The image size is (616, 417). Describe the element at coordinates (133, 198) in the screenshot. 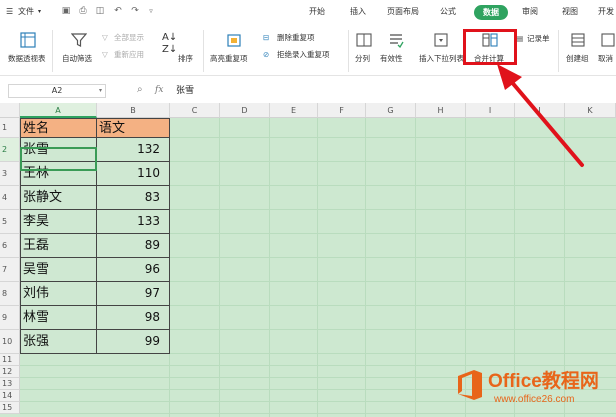

I see `score-cell: 83` at that location.